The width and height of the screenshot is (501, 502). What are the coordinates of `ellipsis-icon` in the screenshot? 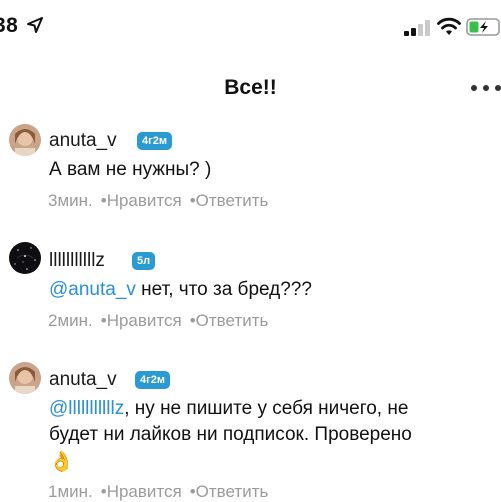 It's located at (485, 88).